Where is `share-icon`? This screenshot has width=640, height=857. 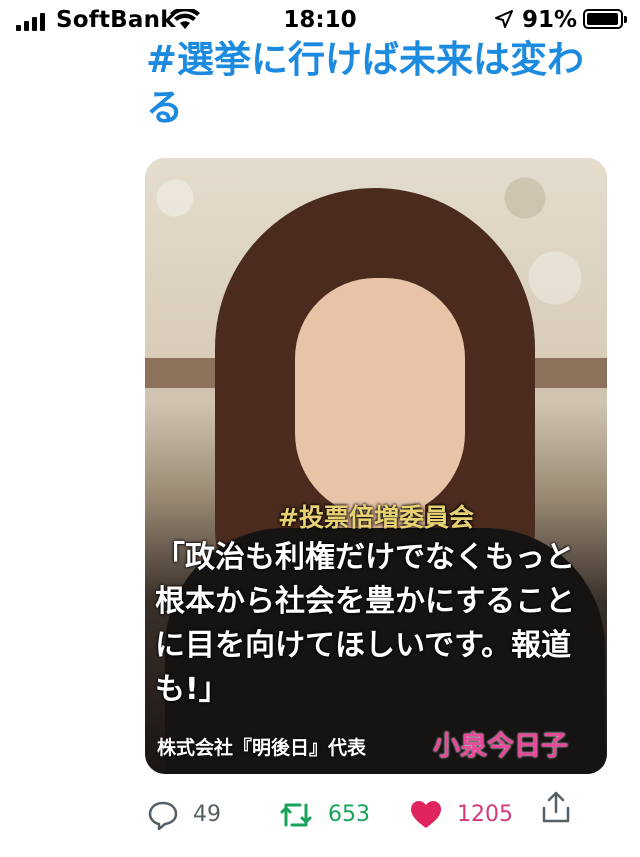 share-icon is located at coordinates (556, 807).